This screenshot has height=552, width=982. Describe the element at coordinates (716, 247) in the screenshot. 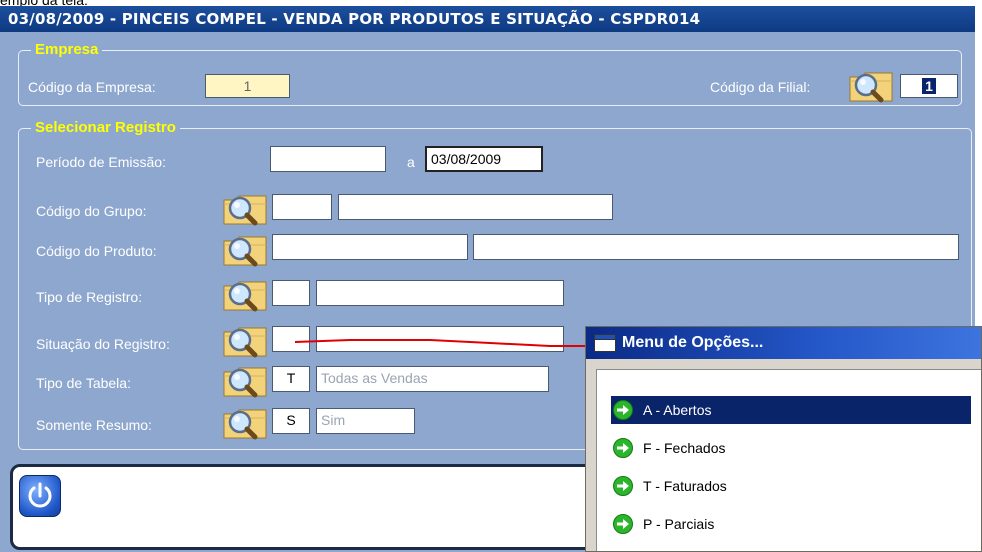

I see `produto-desc-field` at that location.